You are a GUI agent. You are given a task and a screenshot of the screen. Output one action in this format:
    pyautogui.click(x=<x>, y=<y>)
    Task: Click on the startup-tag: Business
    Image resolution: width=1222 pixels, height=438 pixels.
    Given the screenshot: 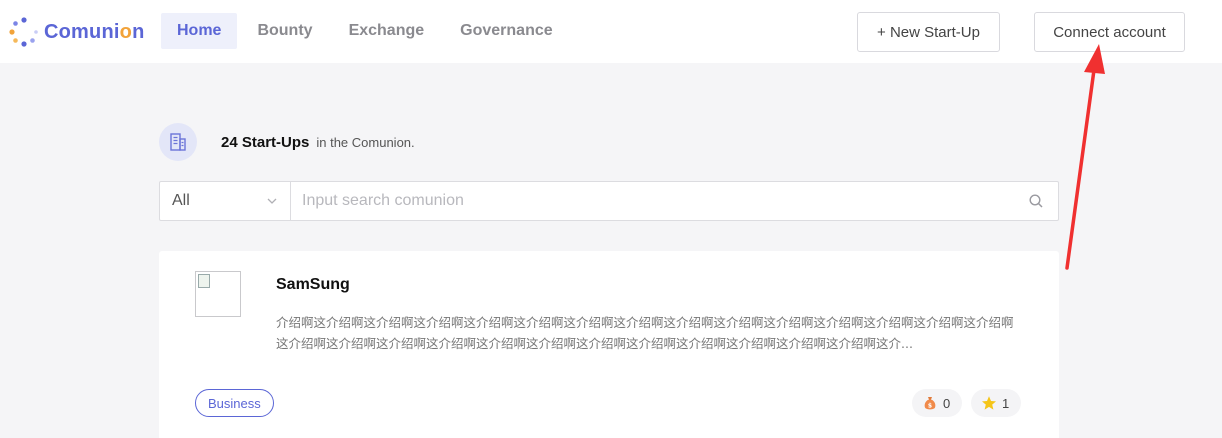 What is the action you would take?
    pyautogui.click(x=234, y=403)
    